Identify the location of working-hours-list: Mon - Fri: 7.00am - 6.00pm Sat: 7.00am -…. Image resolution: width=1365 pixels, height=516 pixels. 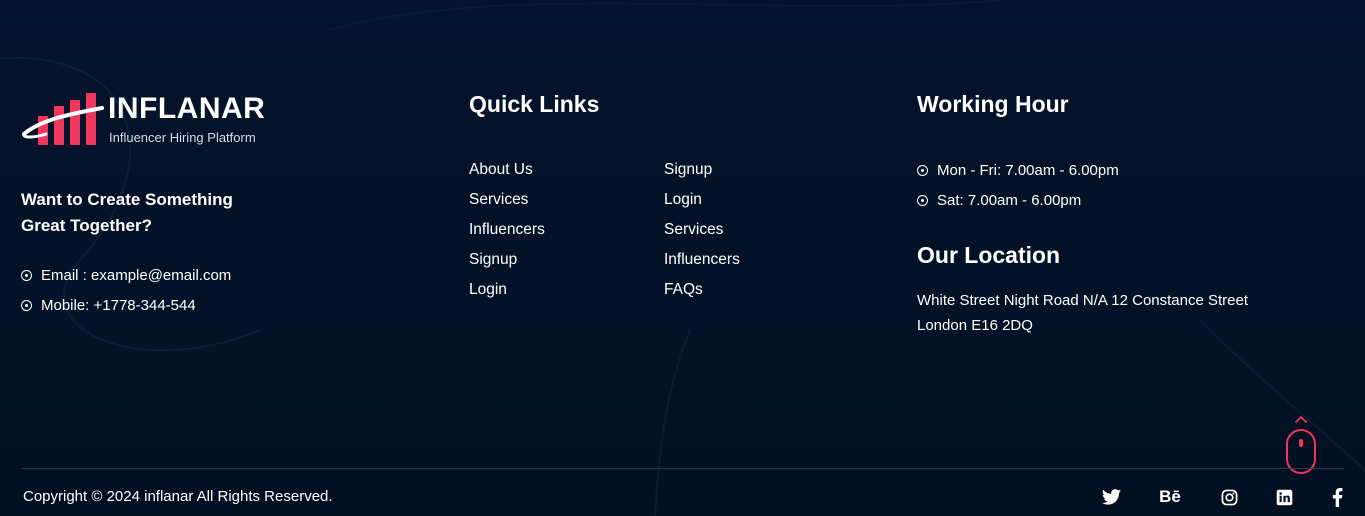
(1018, 185).